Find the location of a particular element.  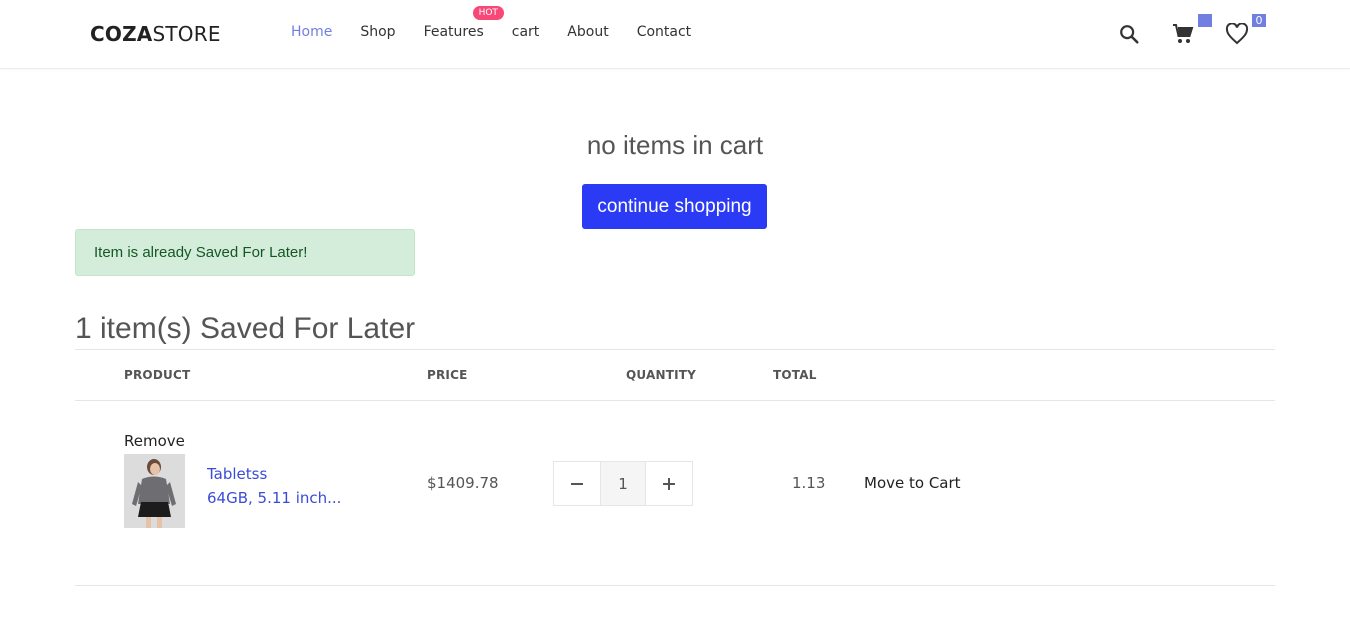

table-header: PRODUCT PRICE QUANTITY TOTAL is located at coordinates (675, 375).